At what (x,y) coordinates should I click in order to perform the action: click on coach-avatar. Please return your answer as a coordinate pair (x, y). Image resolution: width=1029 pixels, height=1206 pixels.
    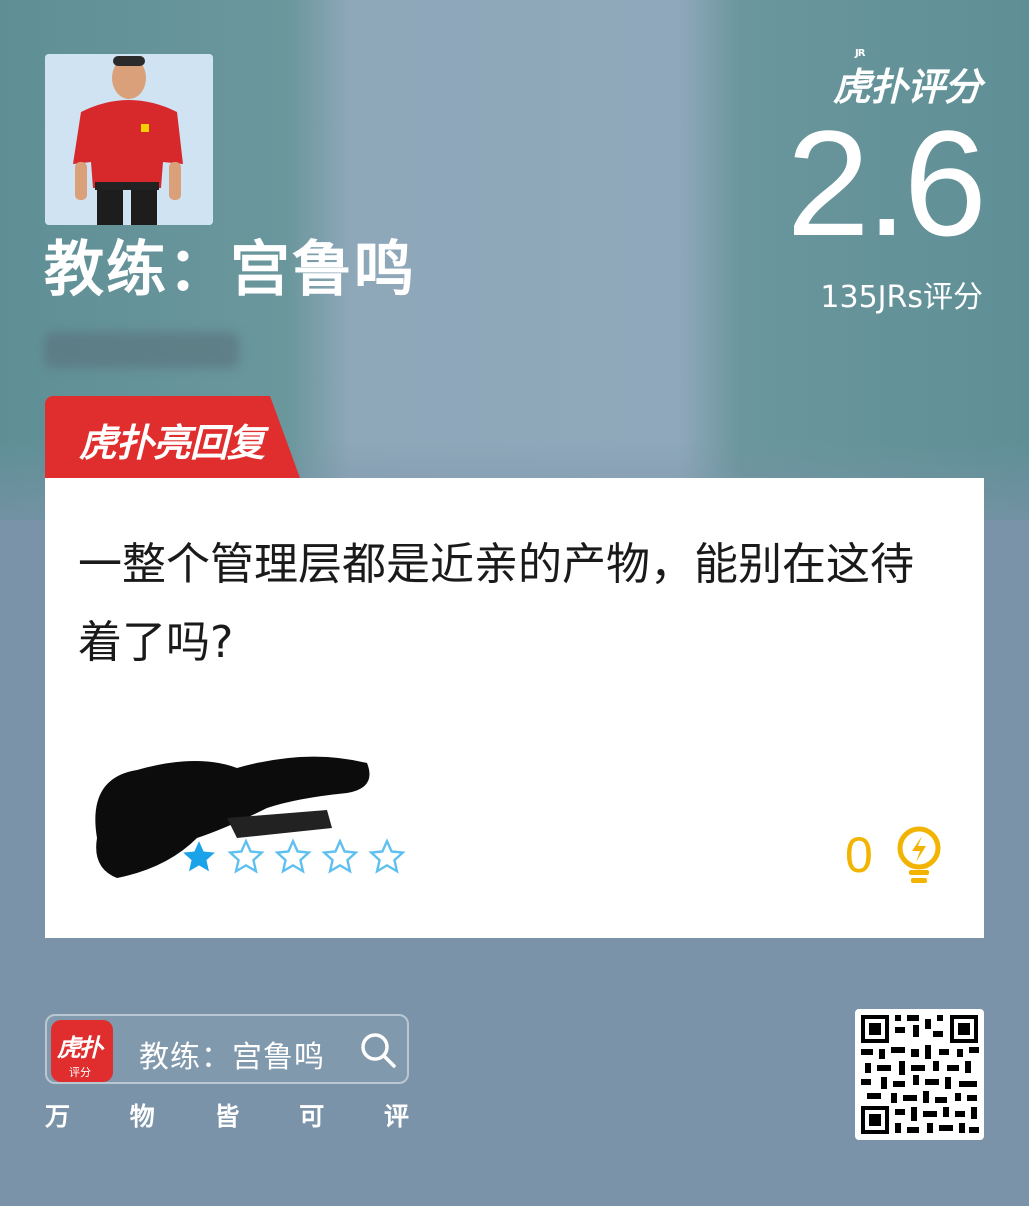
    Looking at the image, I should click on (129, 139).